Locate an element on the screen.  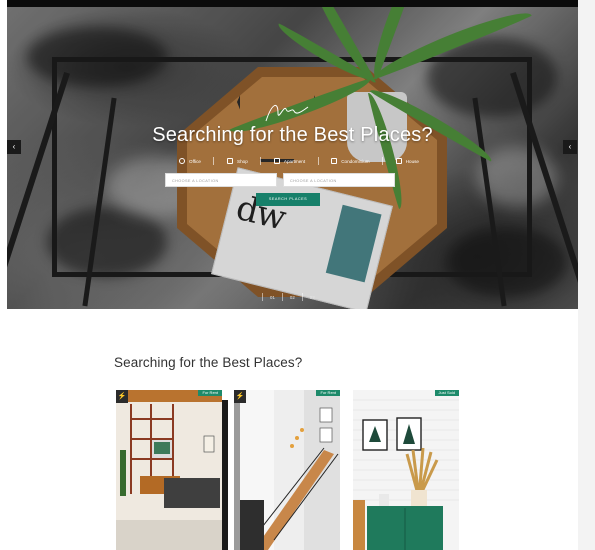
property-card: Just Sold is located at coordinates (406, 470).